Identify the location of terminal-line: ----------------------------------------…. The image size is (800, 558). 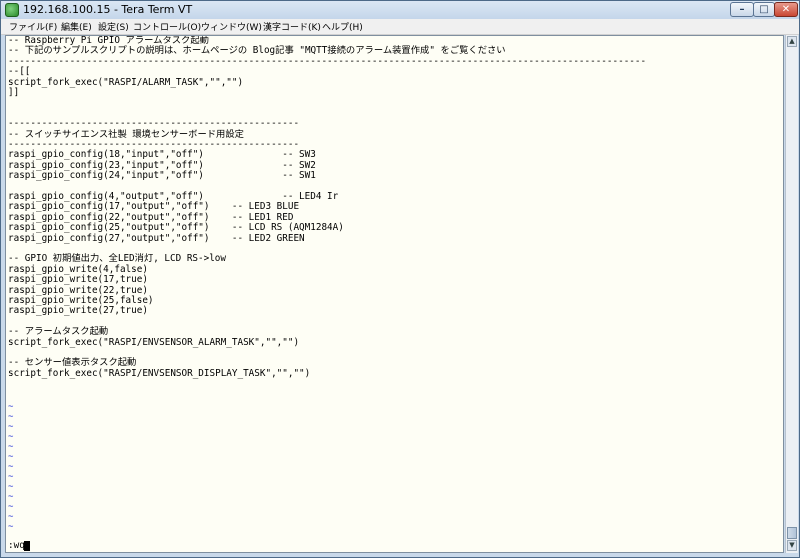
(327, 61).